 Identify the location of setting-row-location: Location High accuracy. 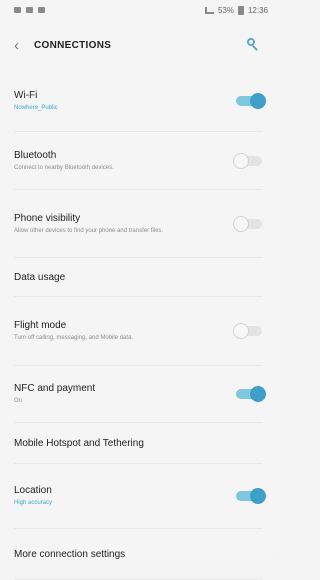
(140, 496).